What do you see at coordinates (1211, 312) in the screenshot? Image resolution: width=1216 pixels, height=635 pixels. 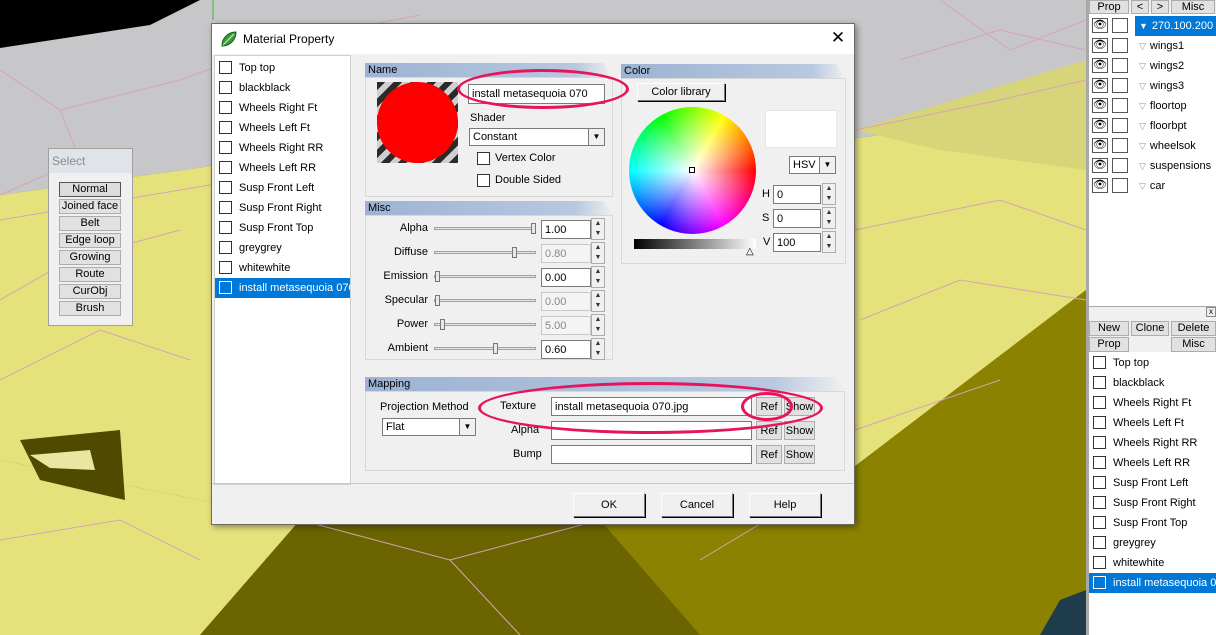 I see `material-panel-close-icon: x` at bounding box center [1211, 312].